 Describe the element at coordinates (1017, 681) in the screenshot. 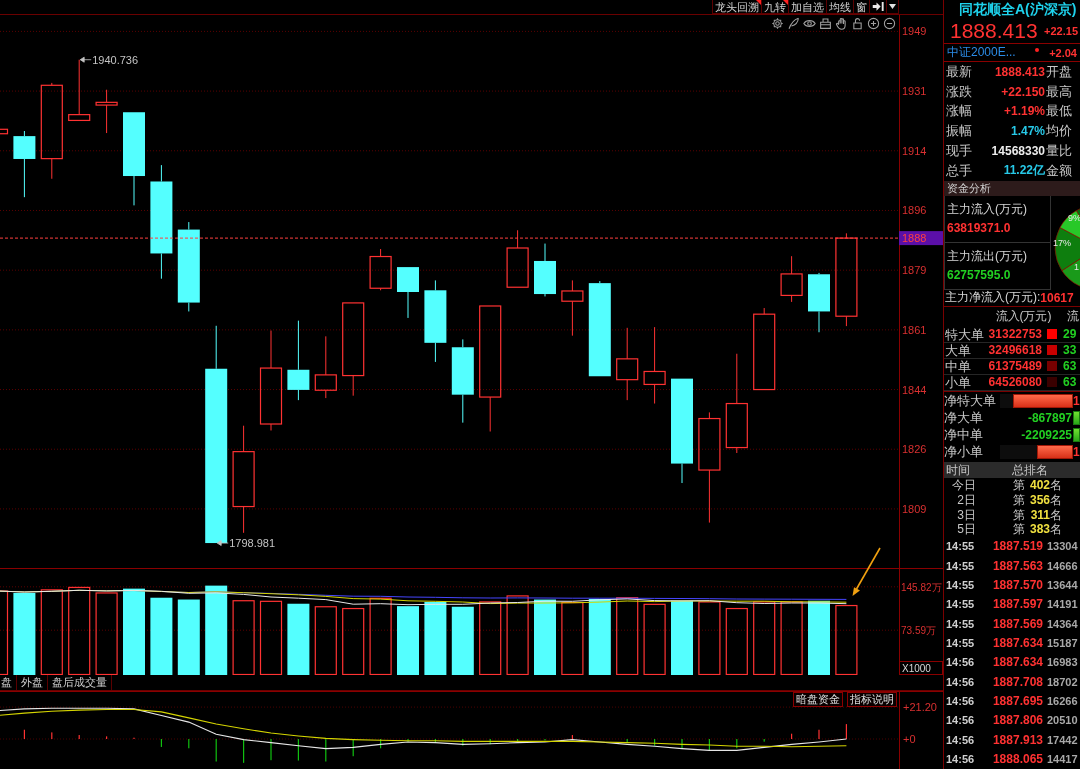

I see `trade-price: 1887.708` at that location.